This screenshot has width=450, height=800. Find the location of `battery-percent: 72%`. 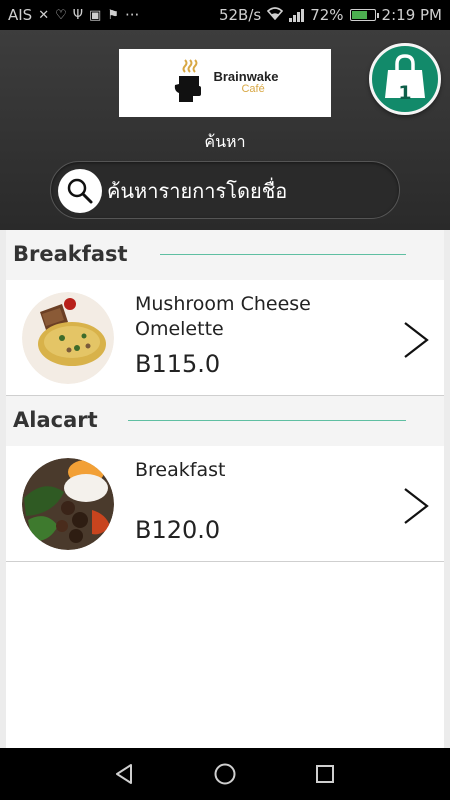

battery-percent: 72% is located at coordinates (327, 15).